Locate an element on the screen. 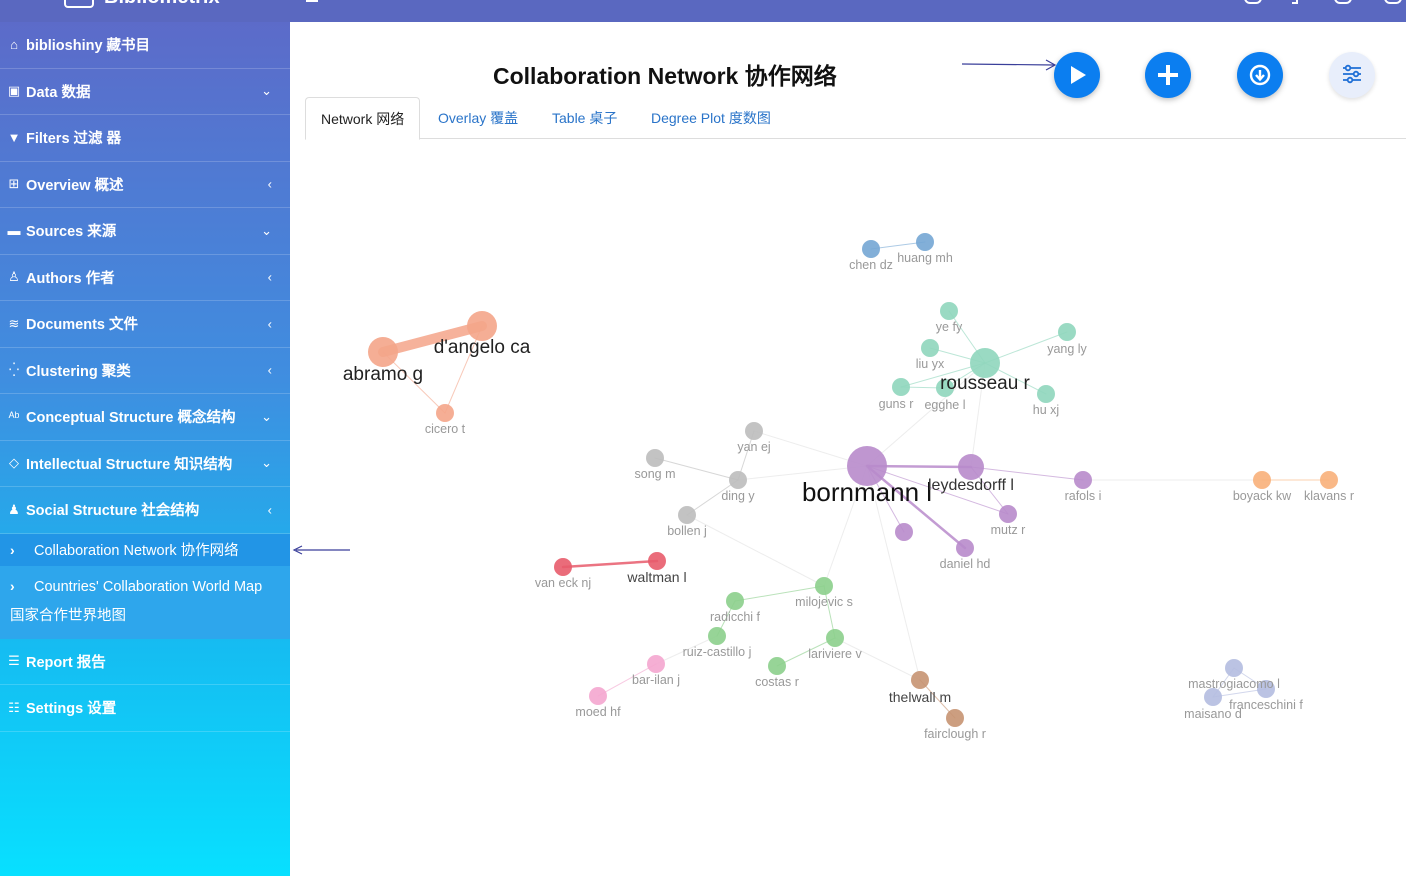  sidebar-item-9: ◇ Intellectual Structure 知识结构 ⌄ is located at coordinates (145, 464).